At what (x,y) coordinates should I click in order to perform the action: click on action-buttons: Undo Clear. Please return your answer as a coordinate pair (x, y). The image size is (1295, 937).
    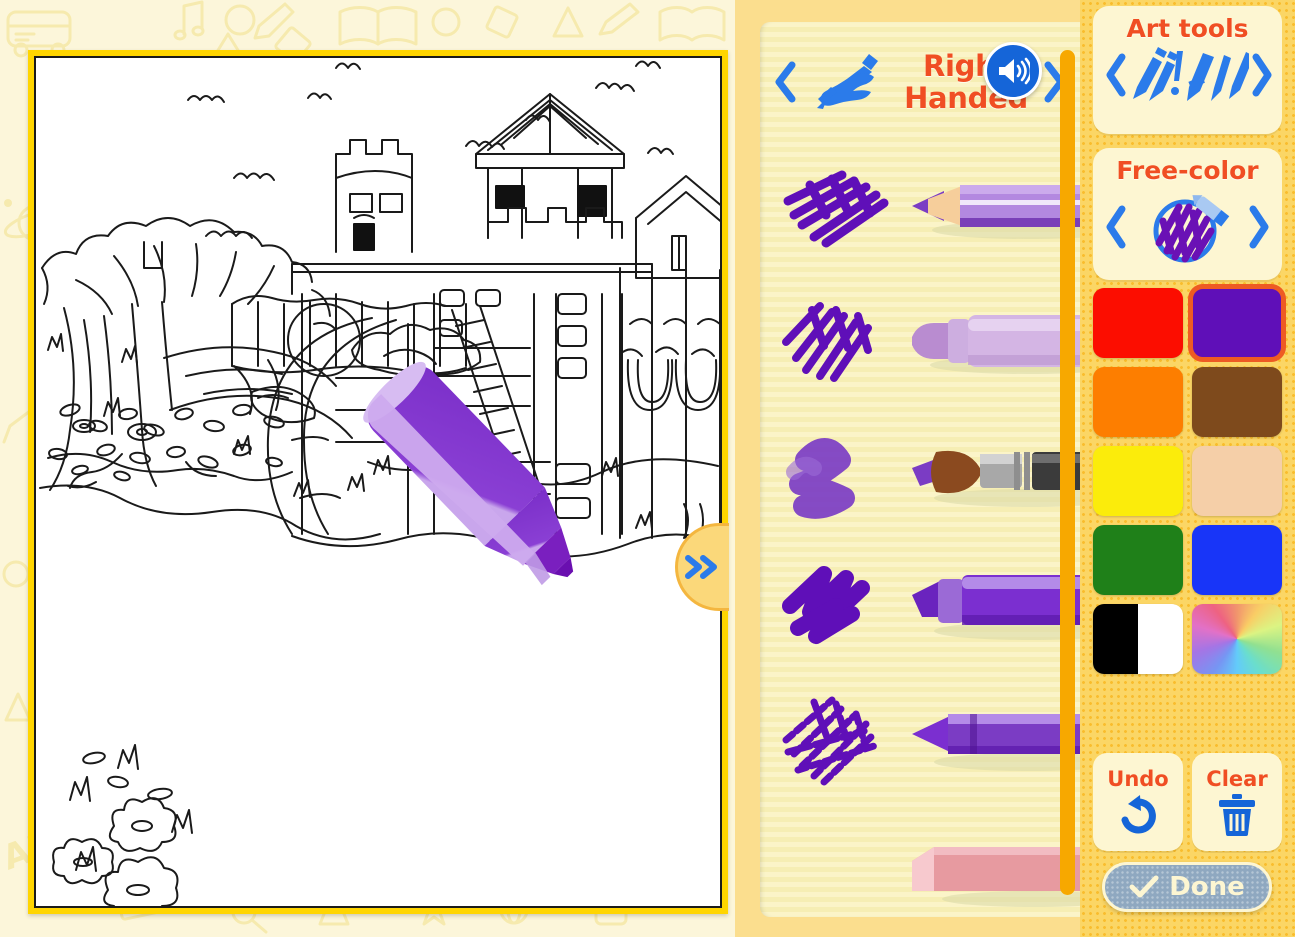
    Looking at the image, I should click on (1187, 802).